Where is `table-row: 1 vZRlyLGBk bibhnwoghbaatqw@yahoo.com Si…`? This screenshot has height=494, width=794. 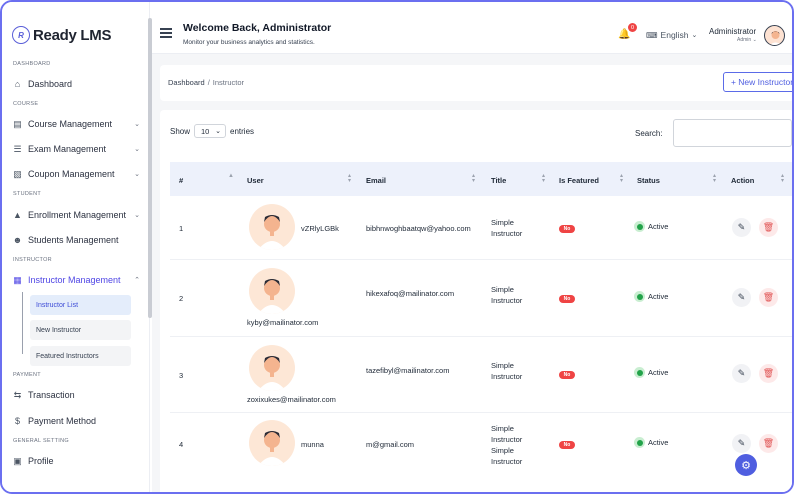
table-row: 1 vZRlyLGBk bibhnwoghbaatqw@yahoo.com Si… is located at coordinates (481, 228).